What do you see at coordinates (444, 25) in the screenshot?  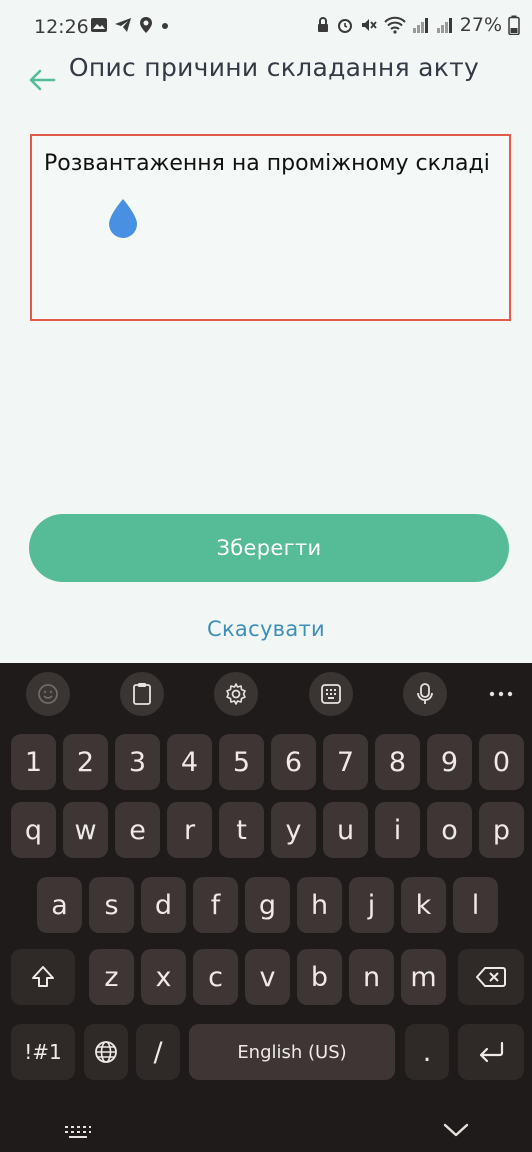 I see `signal-2-icon` at bounding box center [444, 25].